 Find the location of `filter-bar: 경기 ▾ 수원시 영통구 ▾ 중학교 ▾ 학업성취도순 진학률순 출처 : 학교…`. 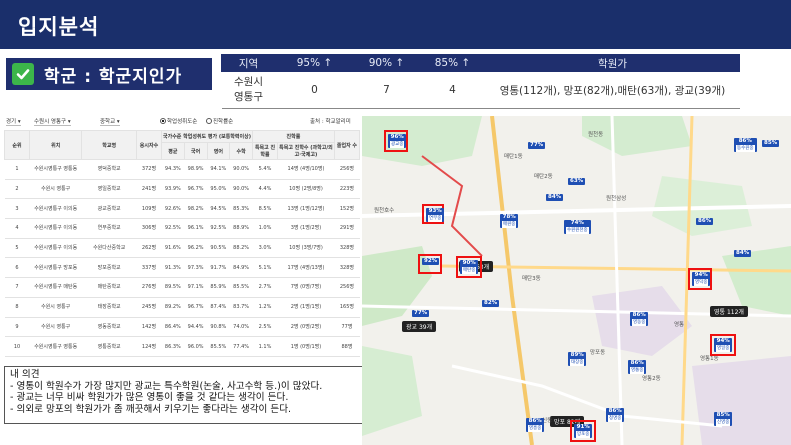

filter-bar: 경기 ▾ 수원시 영통구 ▾ 중학교 ▾ 학업성취도순 진학률순 출처 : 학교… is located at coordinates (182, 121).